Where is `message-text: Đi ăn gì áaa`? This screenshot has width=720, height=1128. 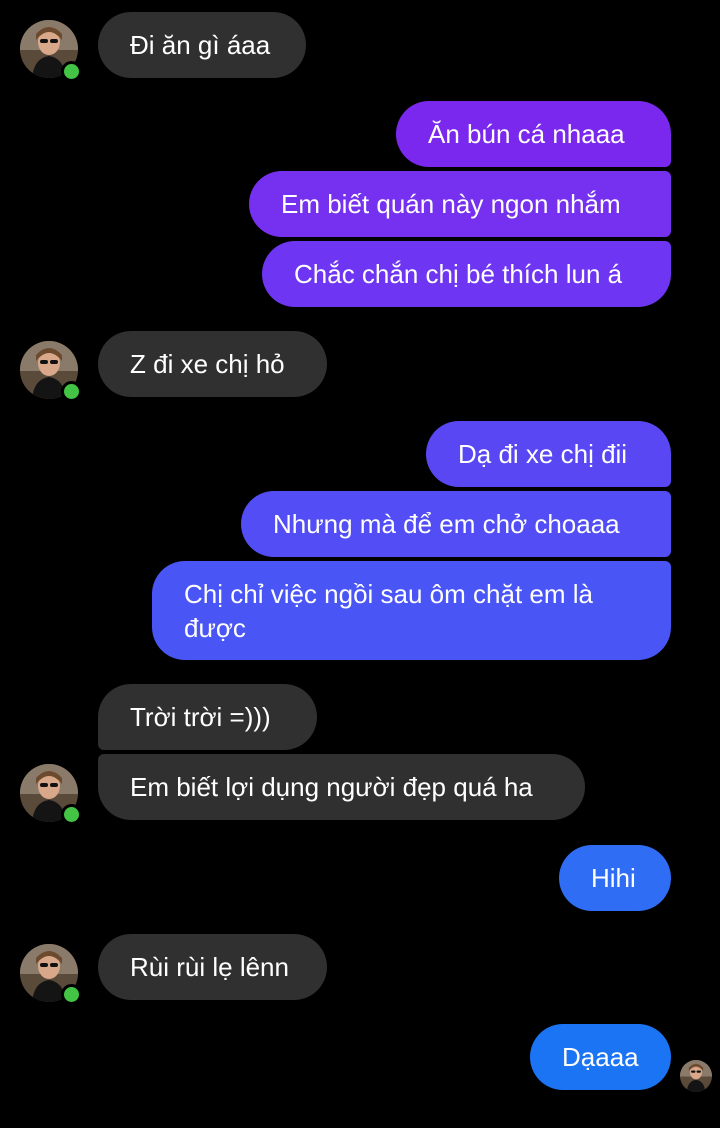 message-text: Đi ăn gì áaa is located at coordinates (200, 45).